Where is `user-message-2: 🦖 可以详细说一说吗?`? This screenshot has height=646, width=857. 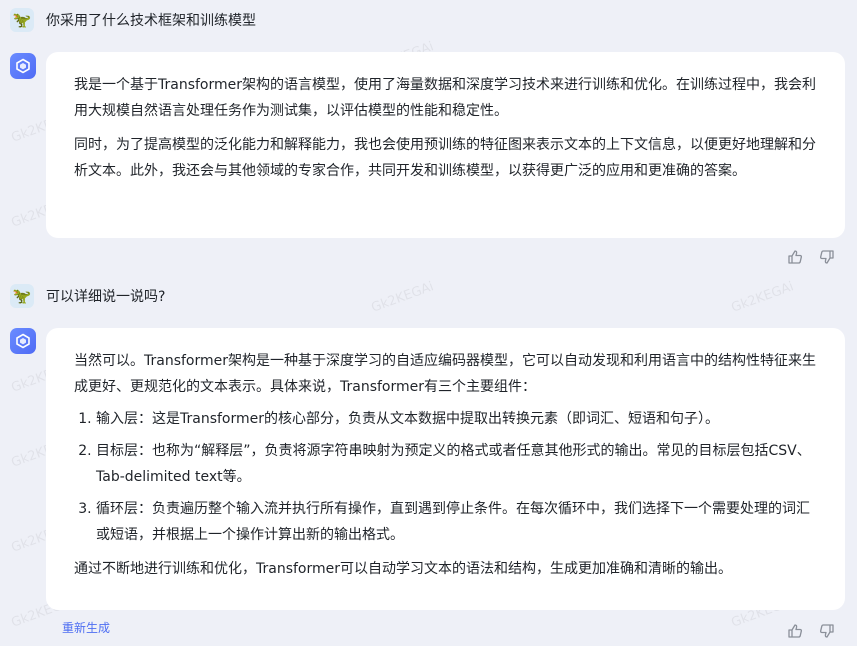
user-message-2: 🦖 可以详细说一说吗? is located at coordinates (87, 296).